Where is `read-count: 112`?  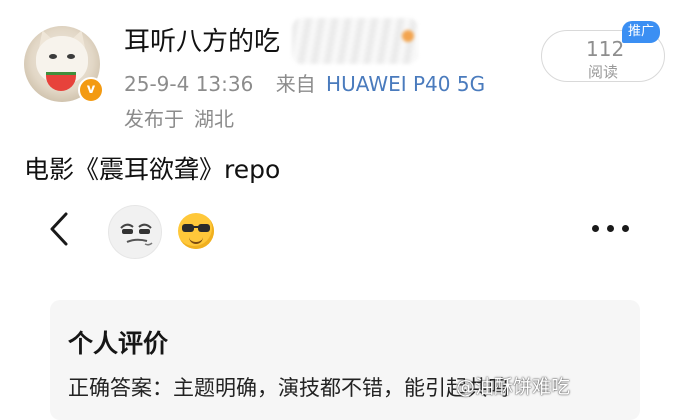
read-count: 112 is located at coordinates (605, 49).